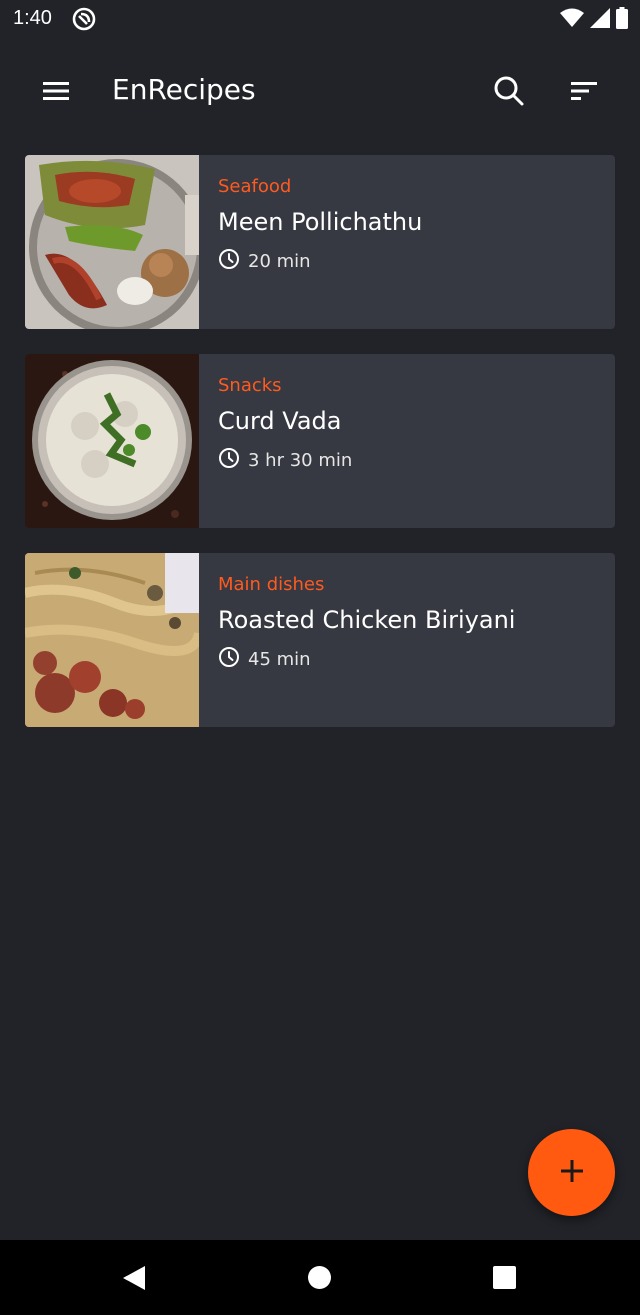 The width and height of the screenshot is (640, 1315). Describe the element at coordinates (134, 1280) in the screenshot. I see `back-icon` at that location.